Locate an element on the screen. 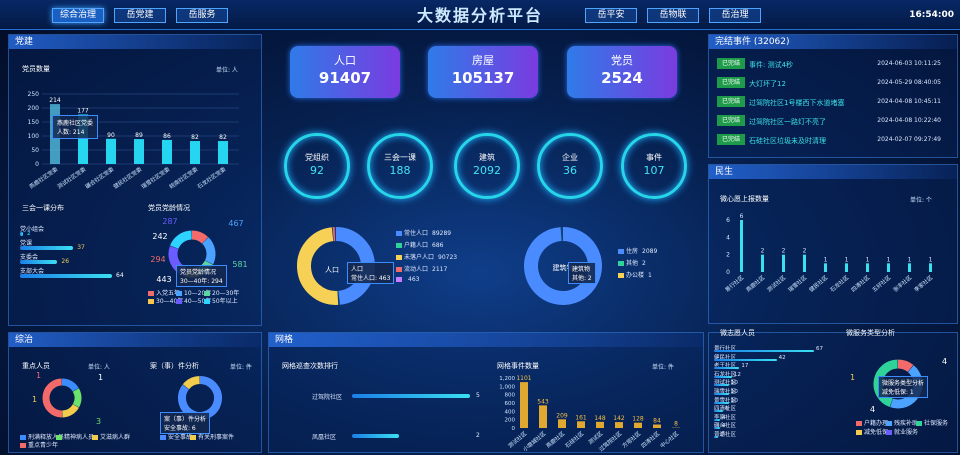 This screenshot has width=960, height=455. z1-legend-label-2: 艾滋病人群 is located at coordinates (115, 437).